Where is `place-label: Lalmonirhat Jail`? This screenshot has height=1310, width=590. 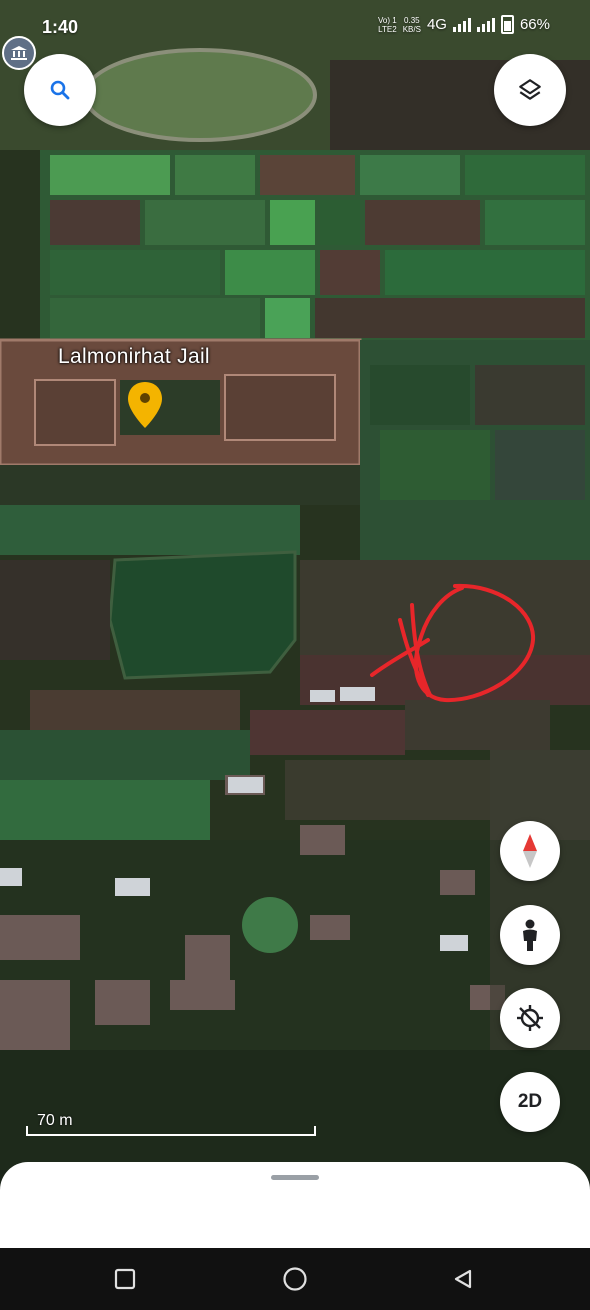 place-label: Lalmonirhat Jail is located at coordinates (134, 357).